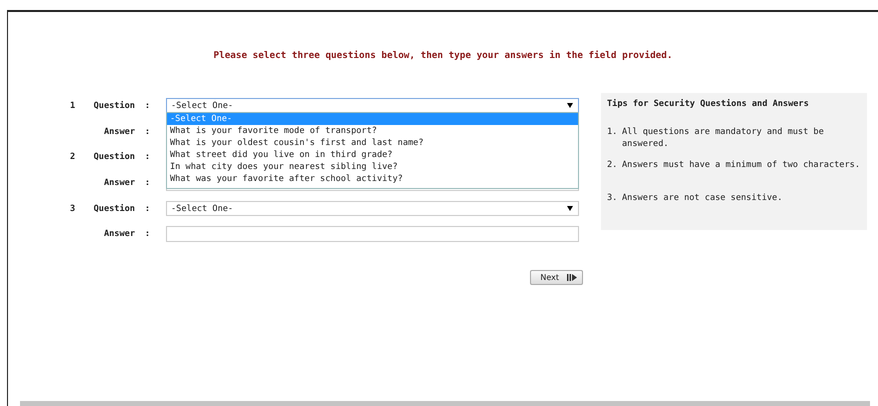 Image resolution: width=878 pixels, height=406 pixels. What do you see at coordinates (372, 131) in the screenshot?
I see `dropdown-option: What is your favorite mode of transport?` at bounding box center [372, 131].